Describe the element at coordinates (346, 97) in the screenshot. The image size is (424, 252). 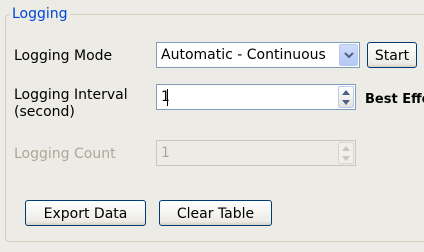
I see `logging-interval-spin-buttons` at that location.